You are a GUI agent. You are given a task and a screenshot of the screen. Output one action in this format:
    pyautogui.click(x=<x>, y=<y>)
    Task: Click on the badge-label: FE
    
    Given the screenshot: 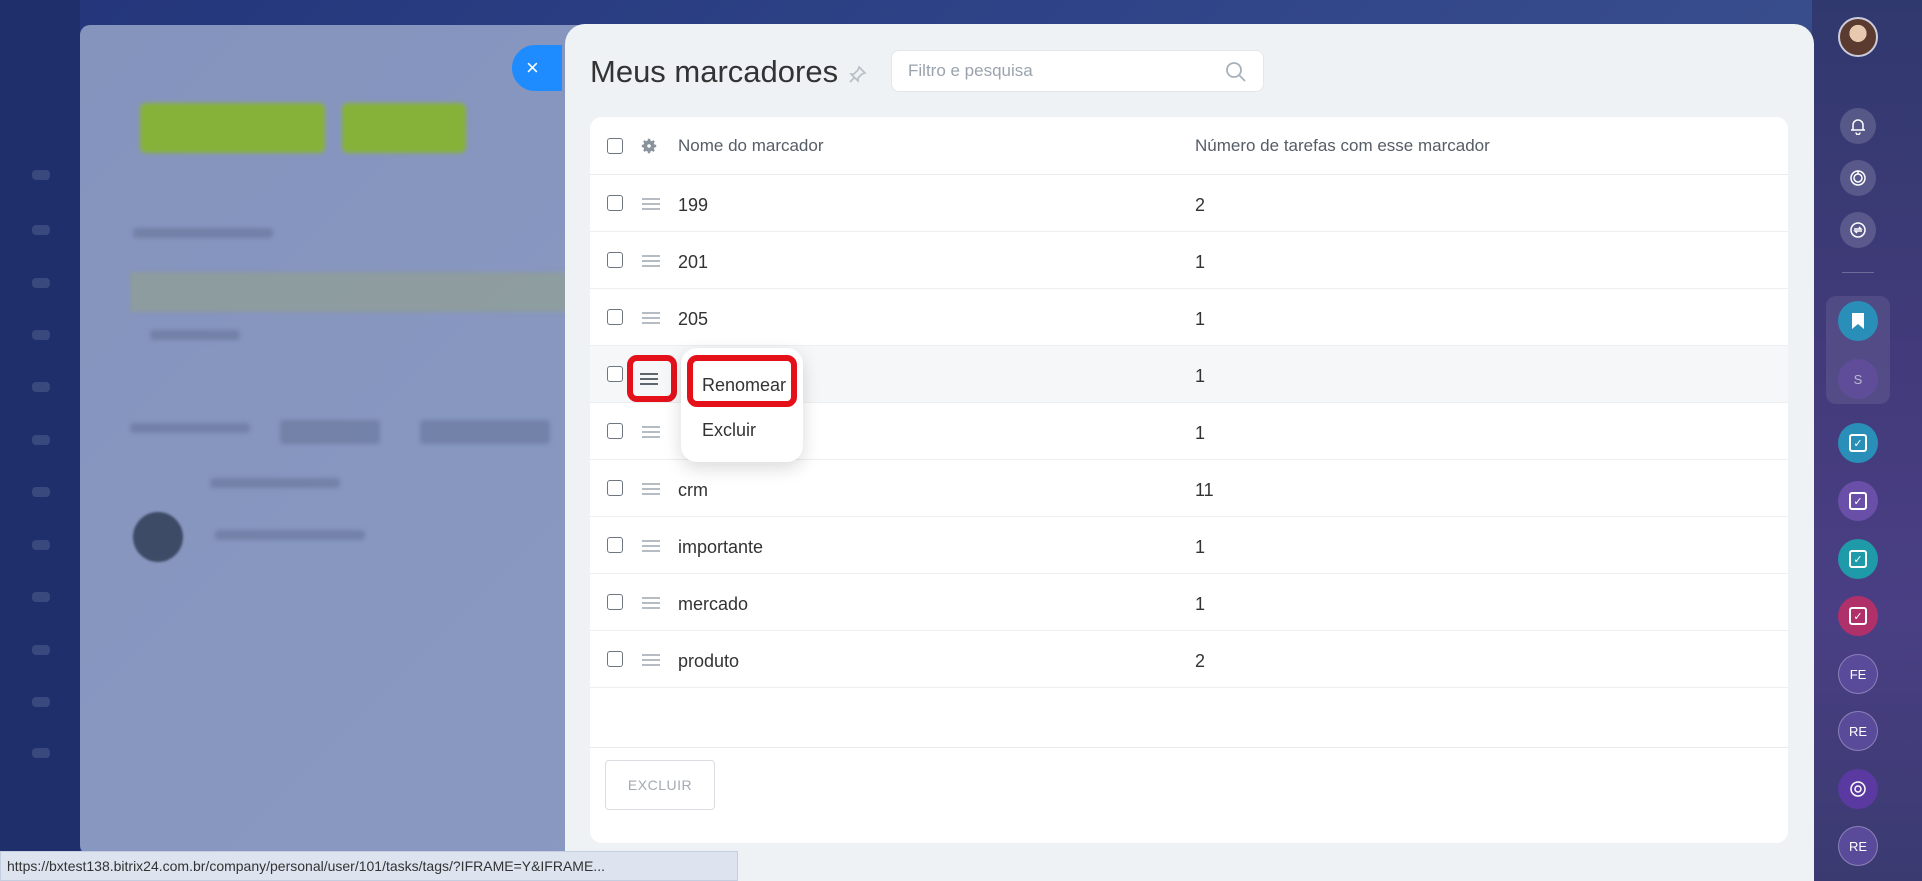 What is the action you would take?
    pyautogui.click(x=1858, y=674)
    